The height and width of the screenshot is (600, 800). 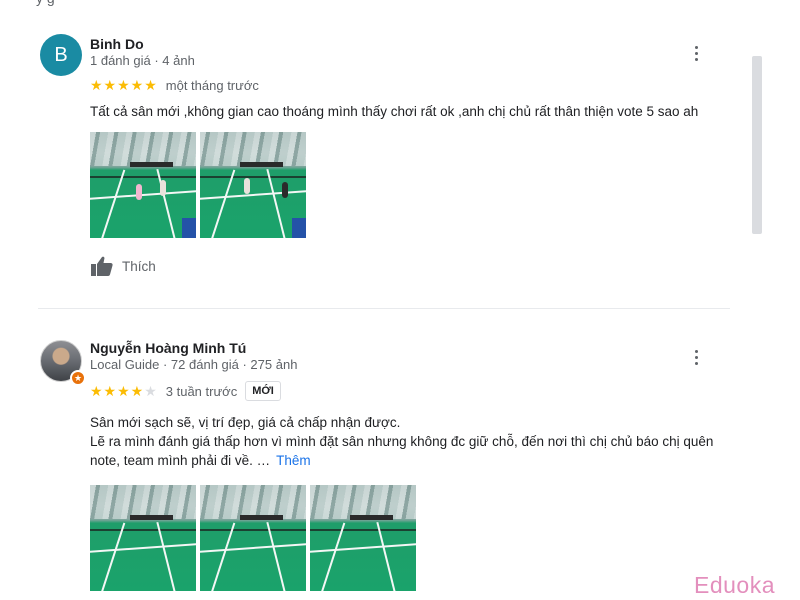 What do you see at coordinates (61, 55) in the screenshot?
I see `avatar: B` at bounding box center [61, 55].